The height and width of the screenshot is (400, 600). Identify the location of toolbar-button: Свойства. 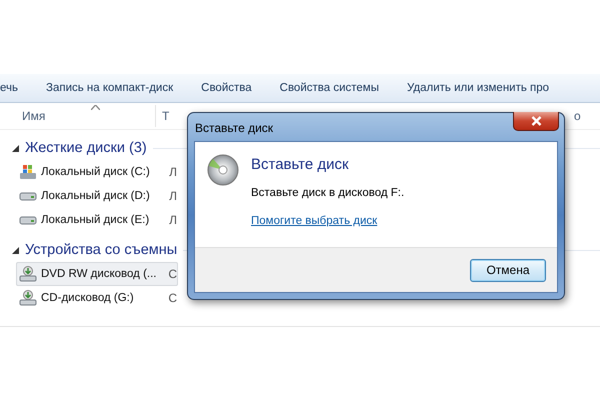
(226, 88).